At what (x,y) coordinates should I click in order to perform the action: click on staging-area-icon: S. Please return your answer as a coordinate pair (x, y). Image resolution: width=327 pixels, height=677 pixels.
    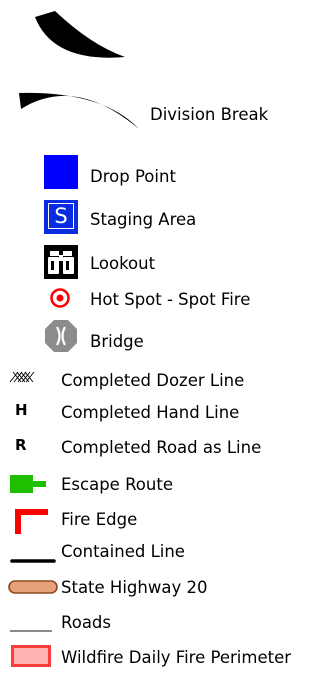
    Looking at the image, I should click on (61, 217).